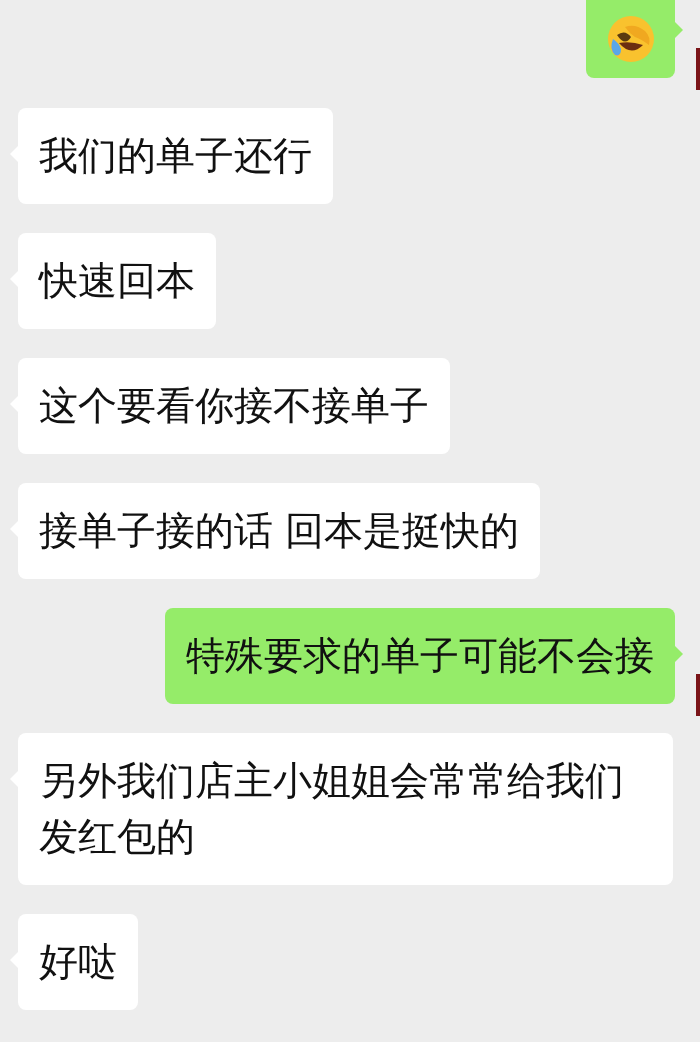 This screenshot has width=700, height=1042. Describe the element at coordinates (679, 654) in the screenshot. I see `bubble-tail` at that location.